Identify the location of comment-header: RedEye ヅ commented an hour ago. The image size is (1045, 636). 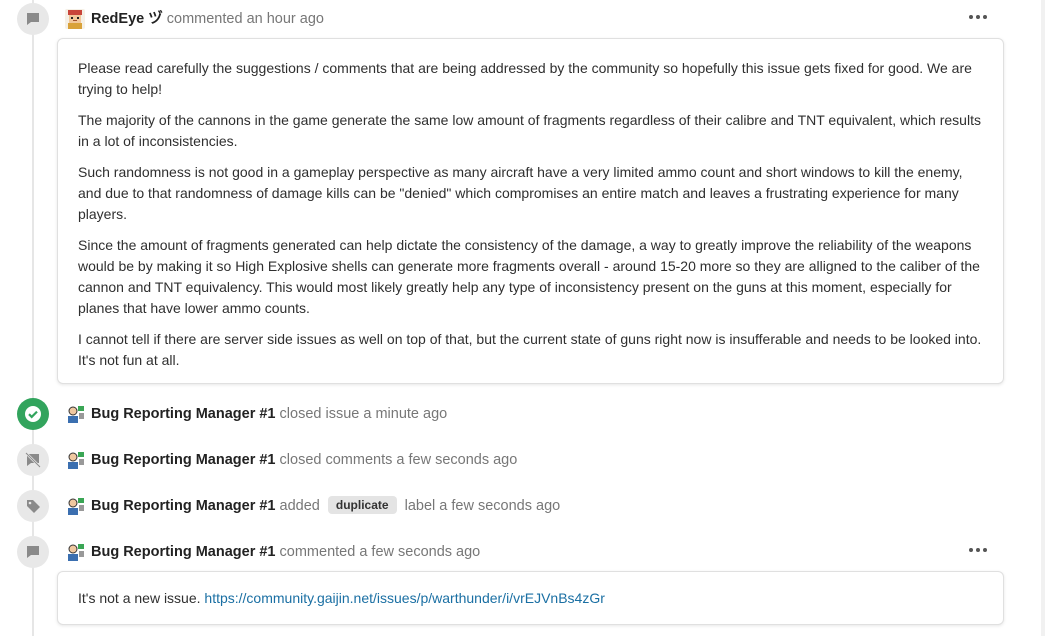
(207, 19).